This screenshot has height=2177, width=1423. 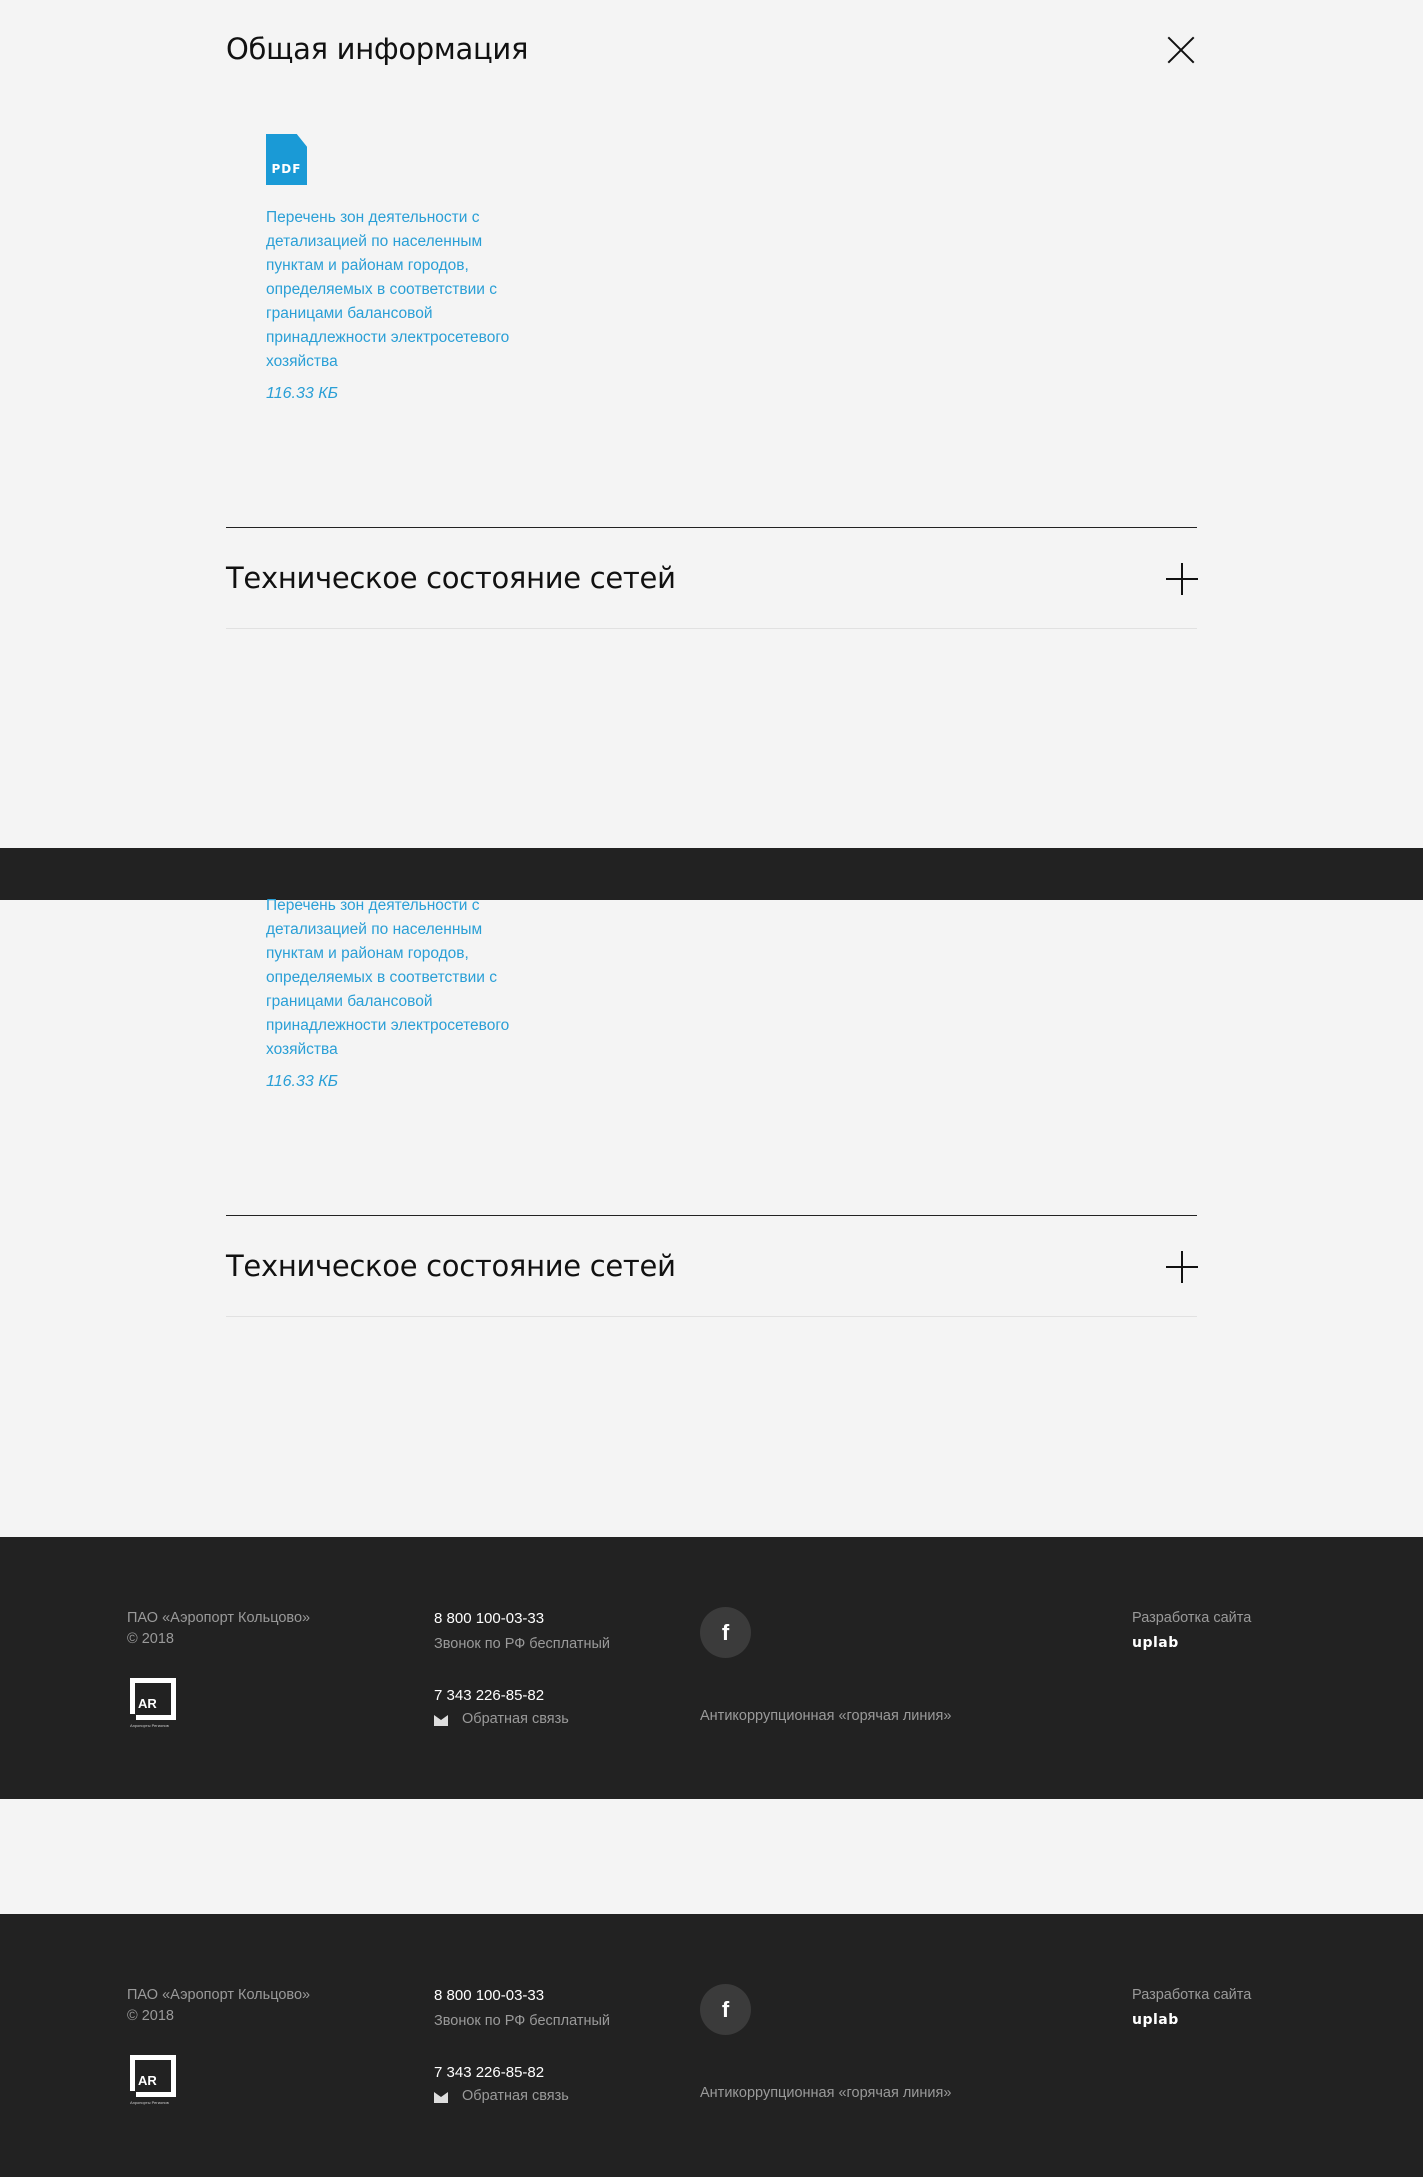 What do you see at coordinates (1181, 50) in the screenshot?
I see `close-icon` at bounding box center [1181, 50].